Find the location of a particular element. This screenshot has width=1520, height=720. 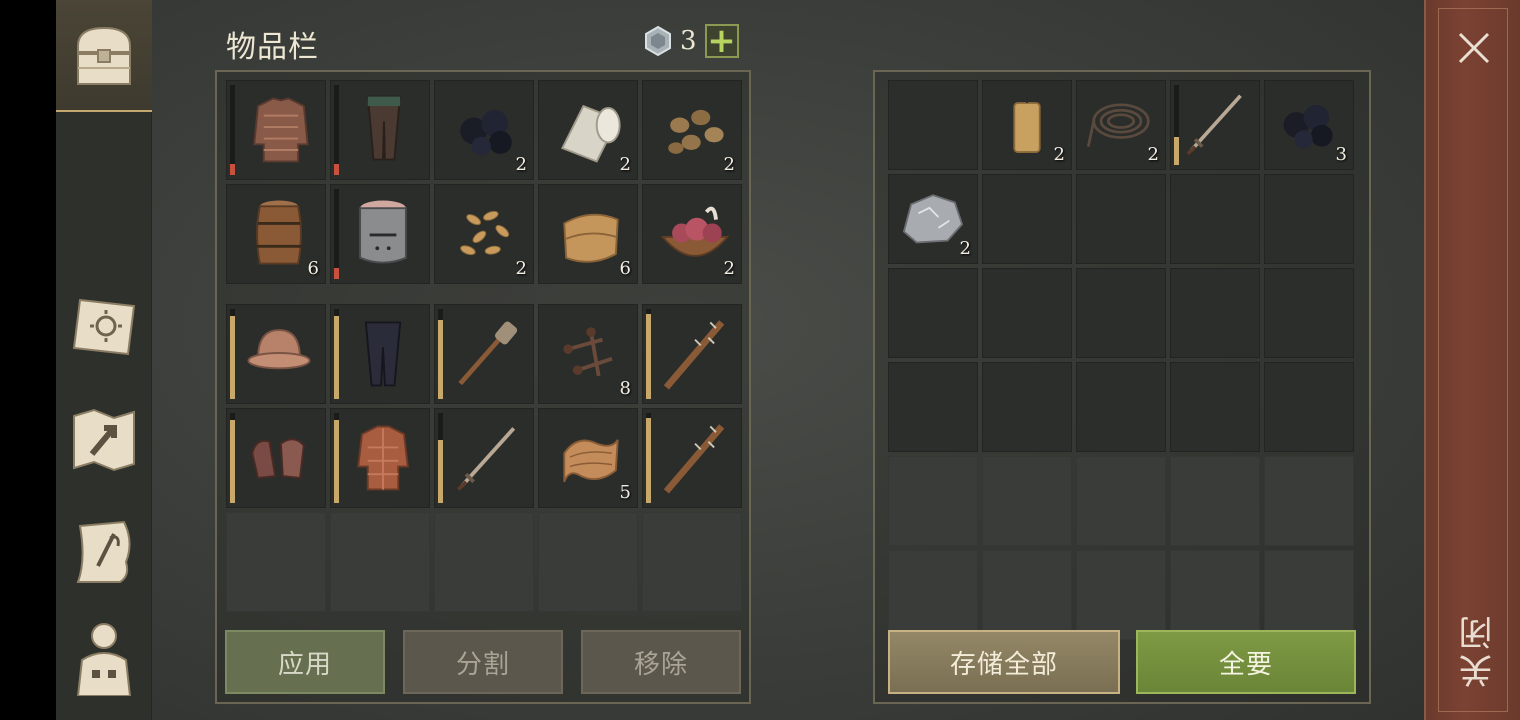

map-icon is located at coordinates (104, 440).